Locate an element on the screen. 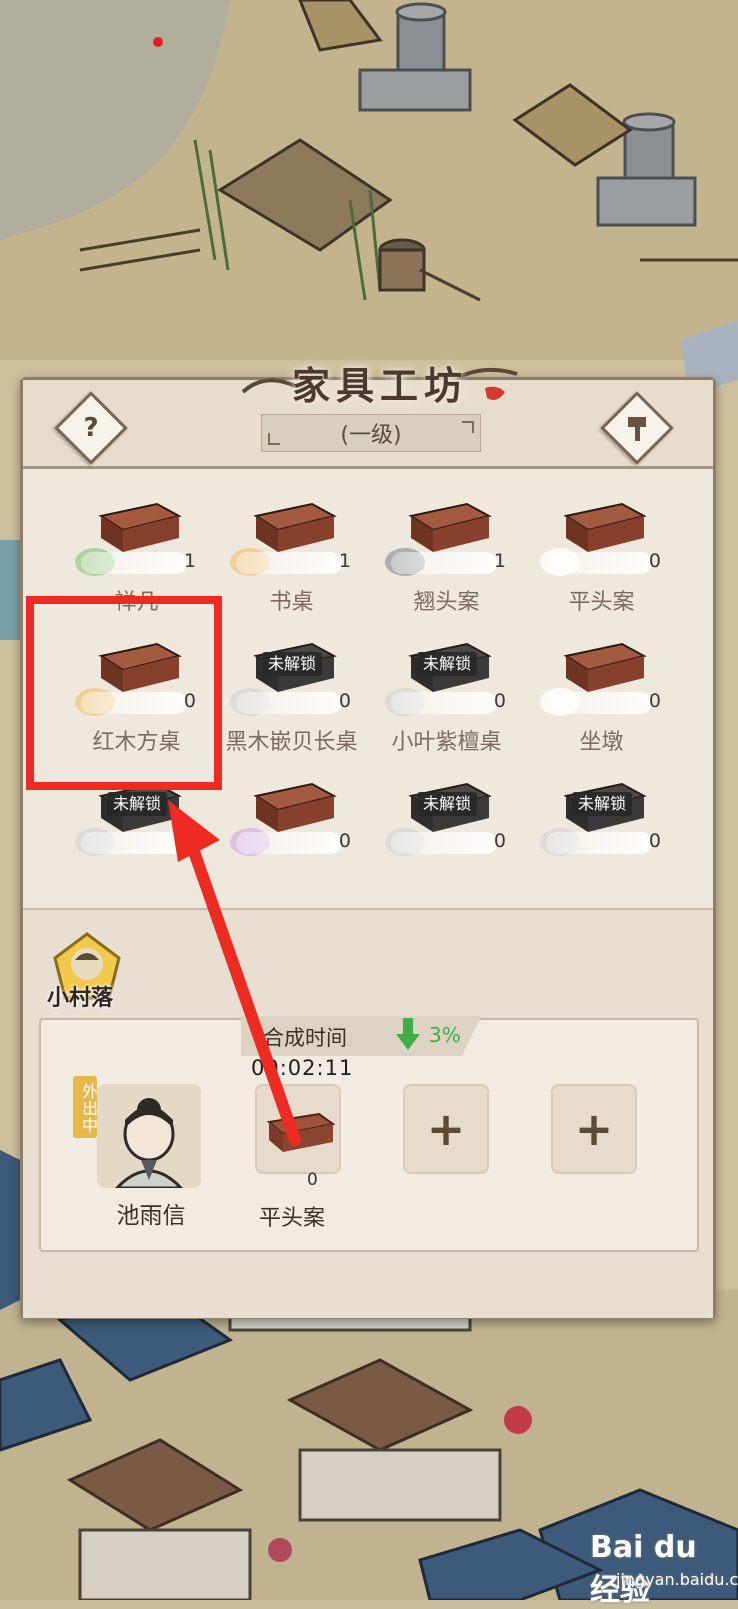  item-name: 黑木嵌贝长桌 is located at coordinates (291, 742).